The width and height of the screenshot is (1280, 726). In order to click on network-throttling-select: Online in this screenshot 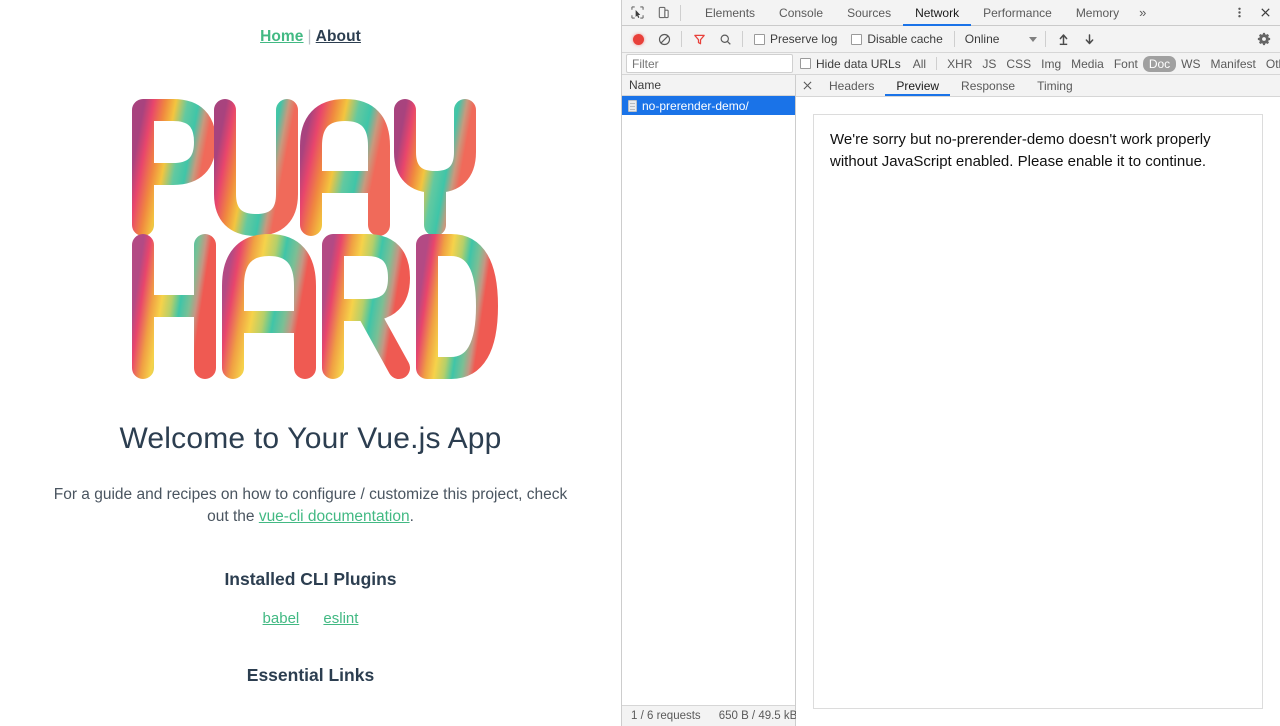, I will do `click(1000, 39)`.